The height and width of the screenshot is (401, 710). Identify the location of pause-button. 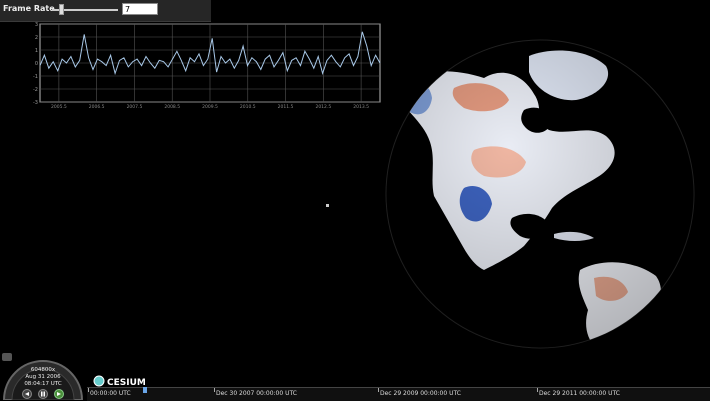
(43, 394).